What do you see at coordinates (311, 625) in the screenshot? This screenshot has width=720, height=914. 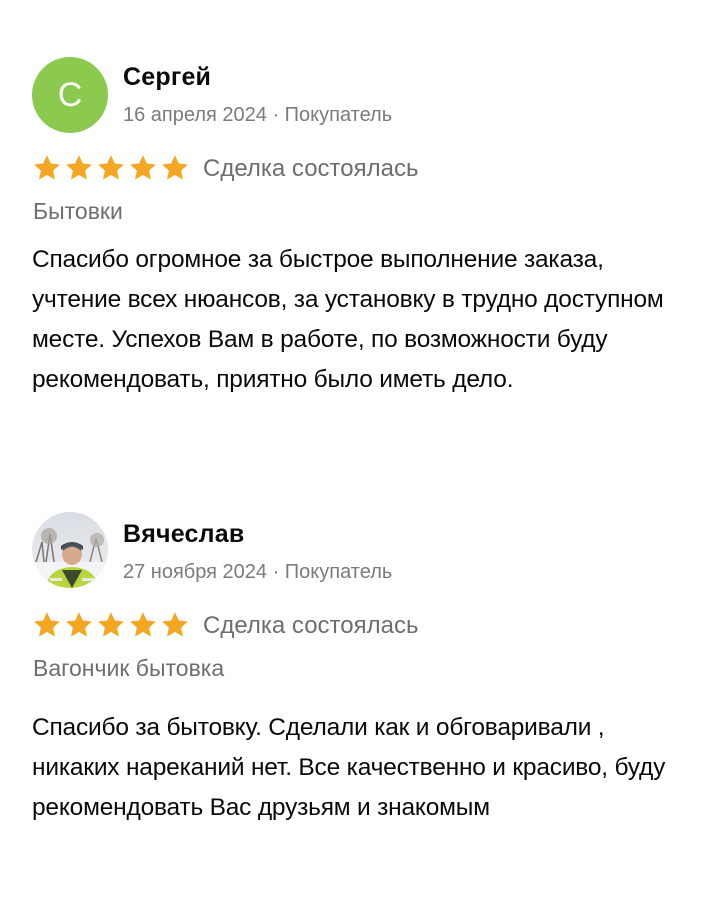 I see `deal-status: Сделка состоялась` at bounding box center [311, 625].